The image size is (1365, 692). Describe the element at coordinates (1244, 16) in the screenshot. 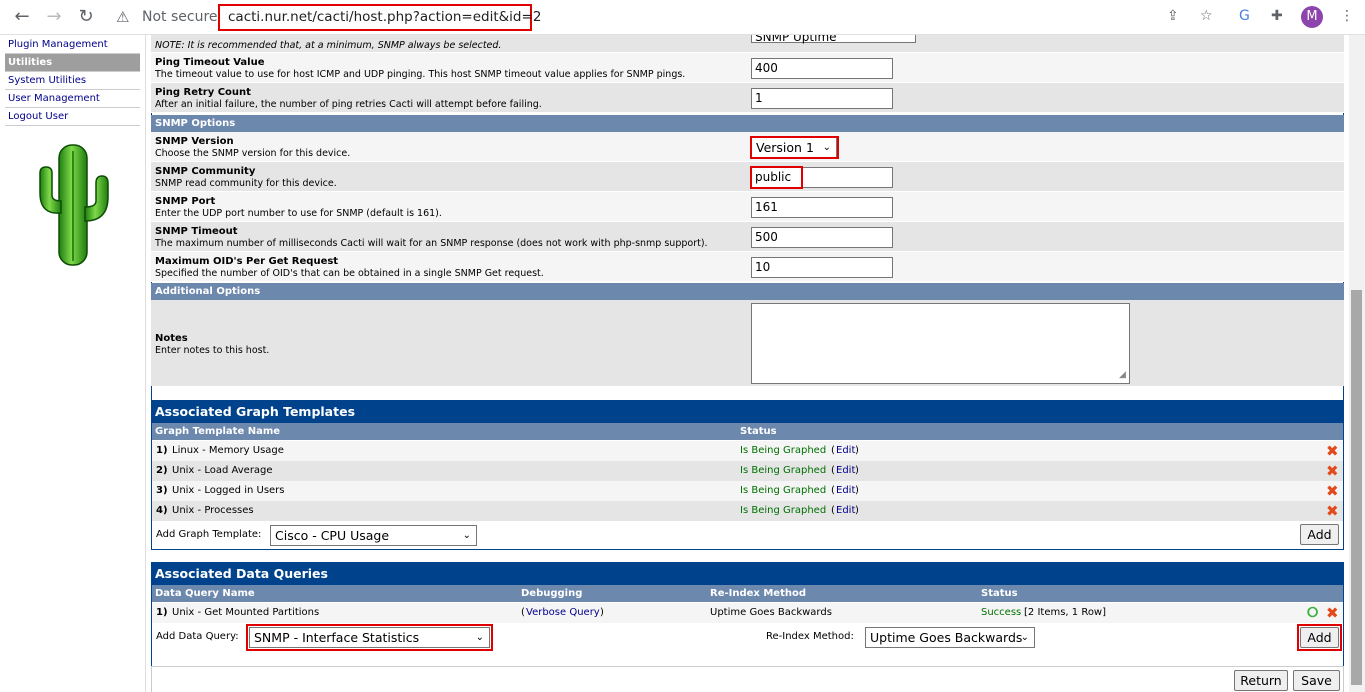

I see `translate-icon: G` at that location.